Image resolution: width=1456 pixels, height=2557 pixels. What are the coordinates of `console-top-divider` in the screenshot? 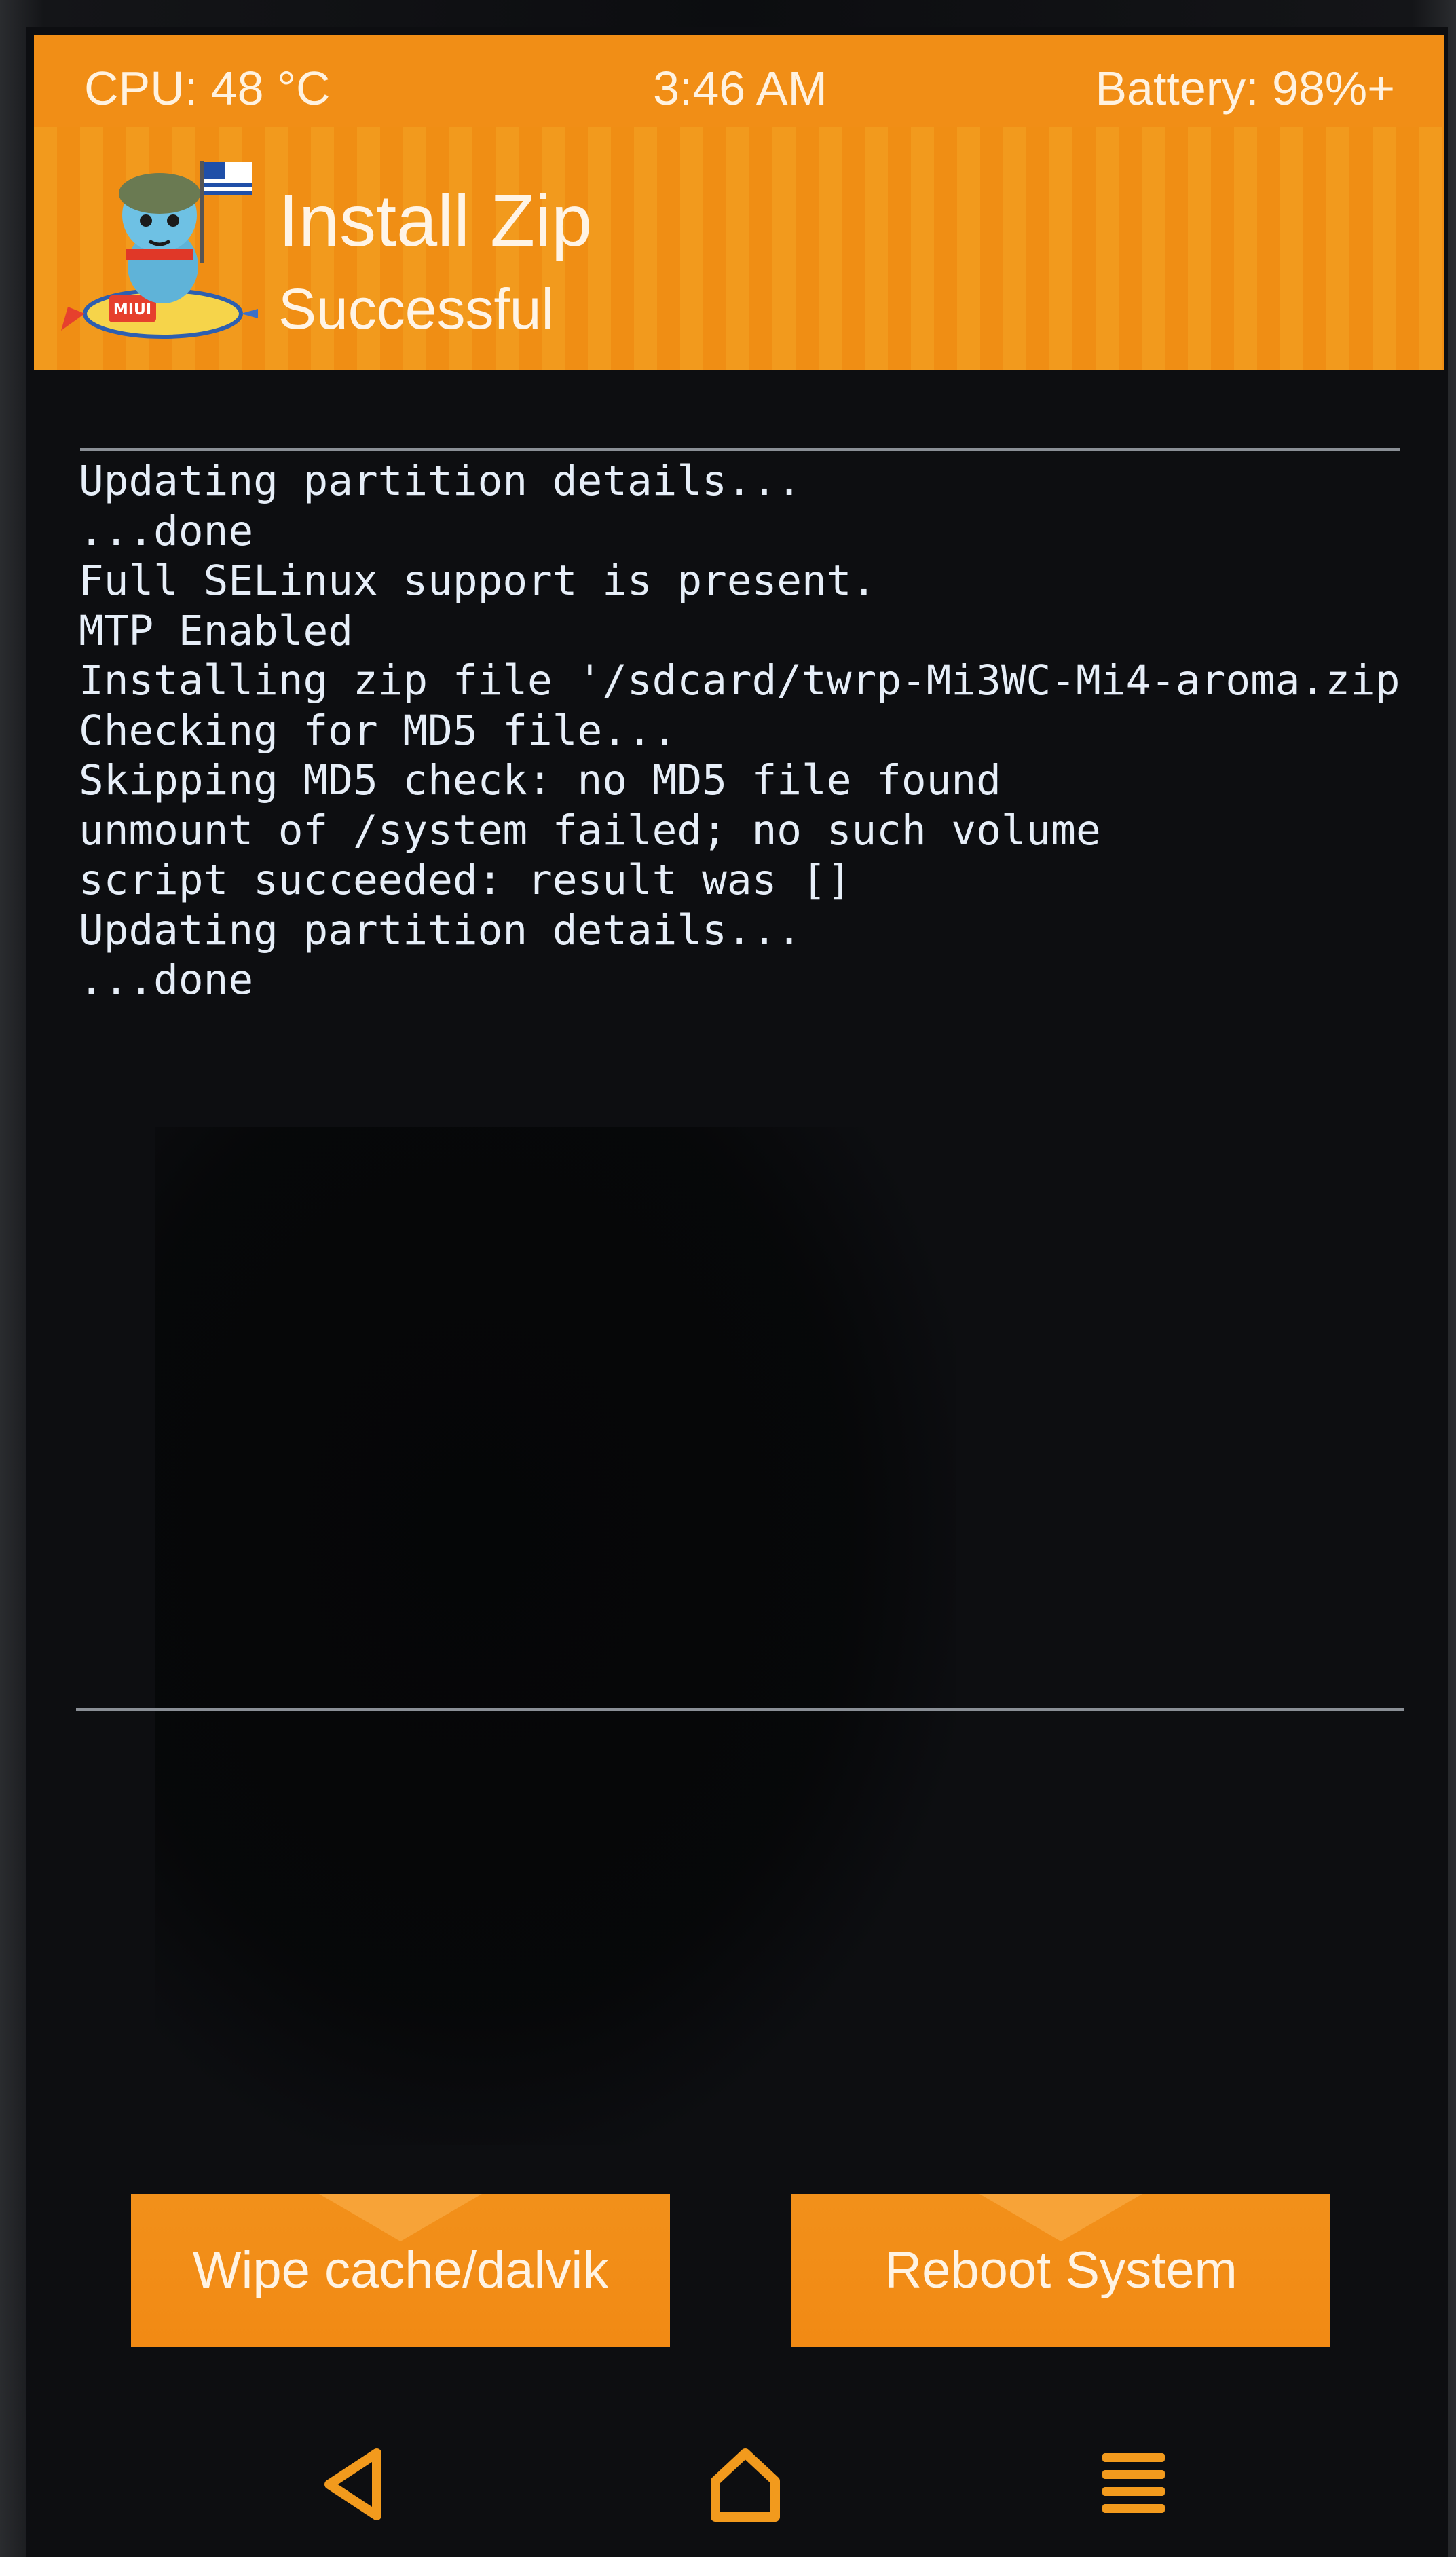 It's located at (740, 450).